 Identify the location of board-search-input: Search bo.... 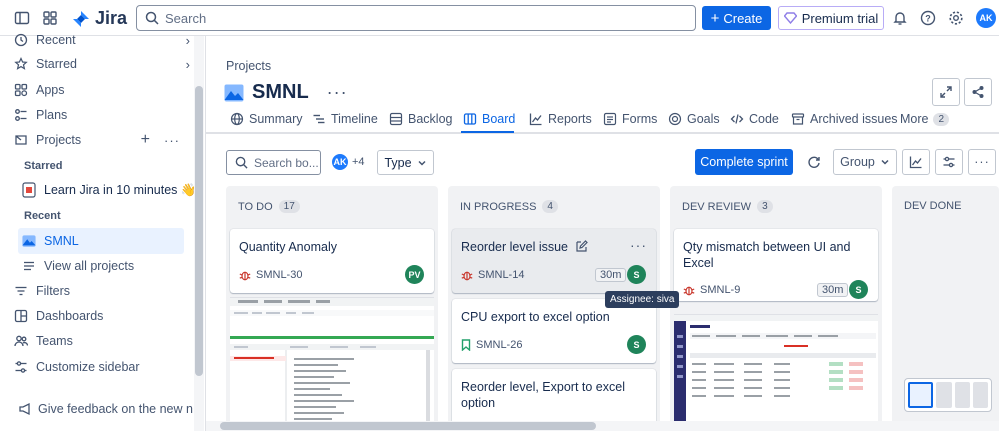
(273, 162).